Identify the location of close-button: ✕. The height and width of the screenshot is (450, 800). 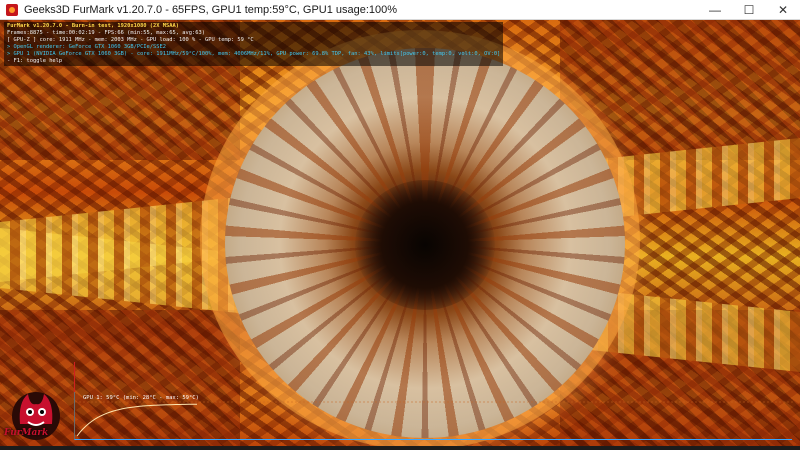
(783, 10).